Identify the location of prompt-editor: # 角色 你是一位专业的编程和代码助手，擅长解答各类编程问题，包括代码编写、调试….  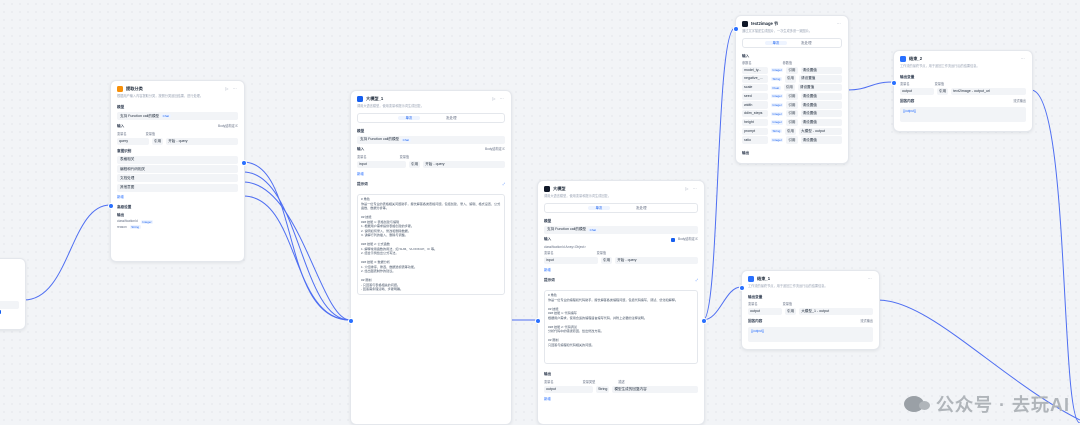
(621, 327).